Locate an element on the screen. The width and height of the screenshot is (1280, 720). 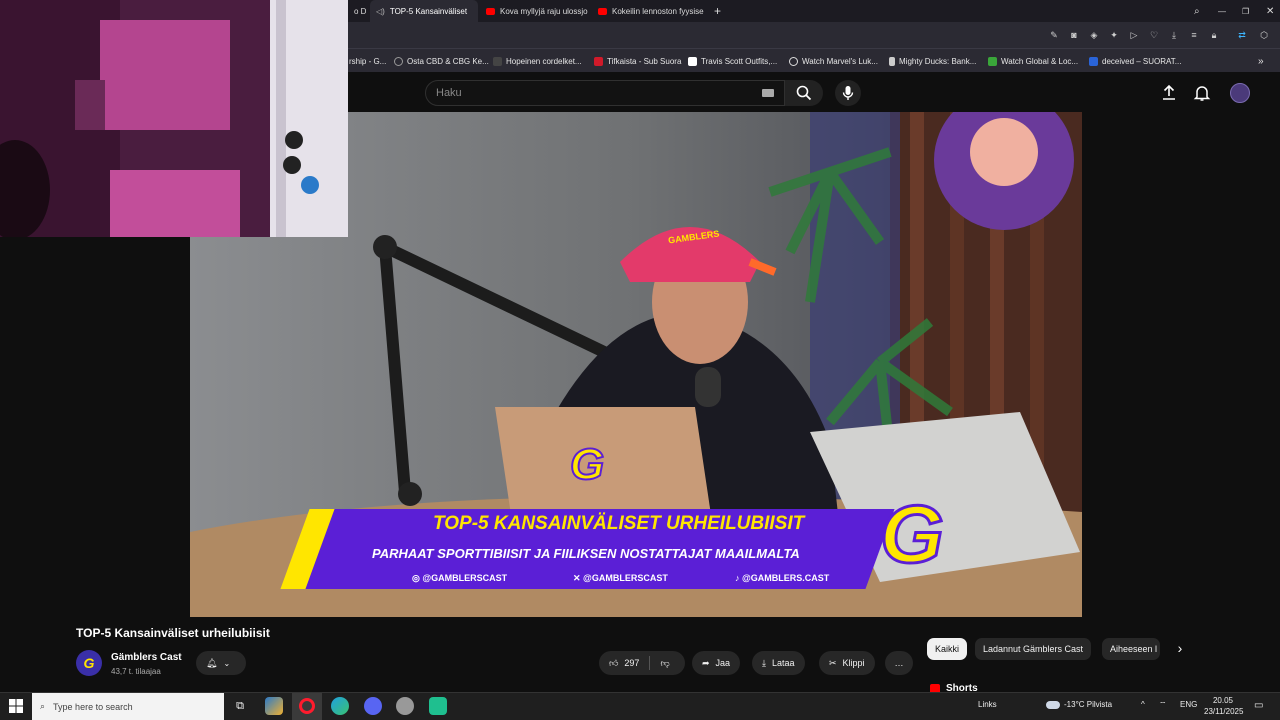
keyboard-icon is located at coordinates (768, 93).